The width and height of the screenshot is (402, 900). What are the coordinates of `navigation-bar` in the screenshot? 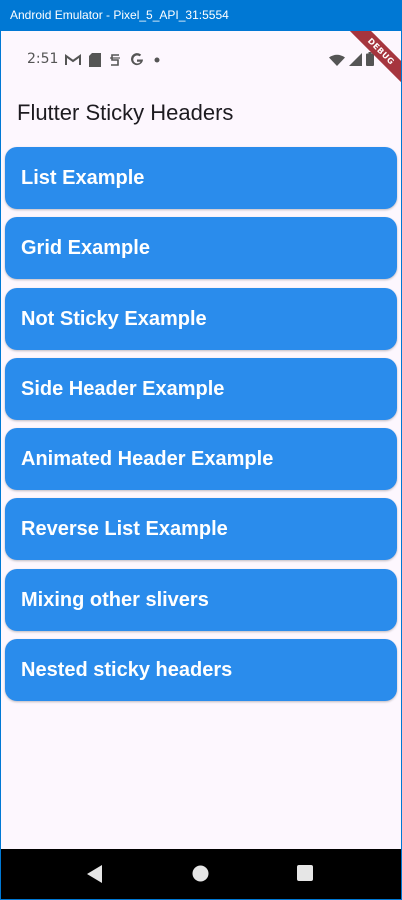 It's located at (201, 874).